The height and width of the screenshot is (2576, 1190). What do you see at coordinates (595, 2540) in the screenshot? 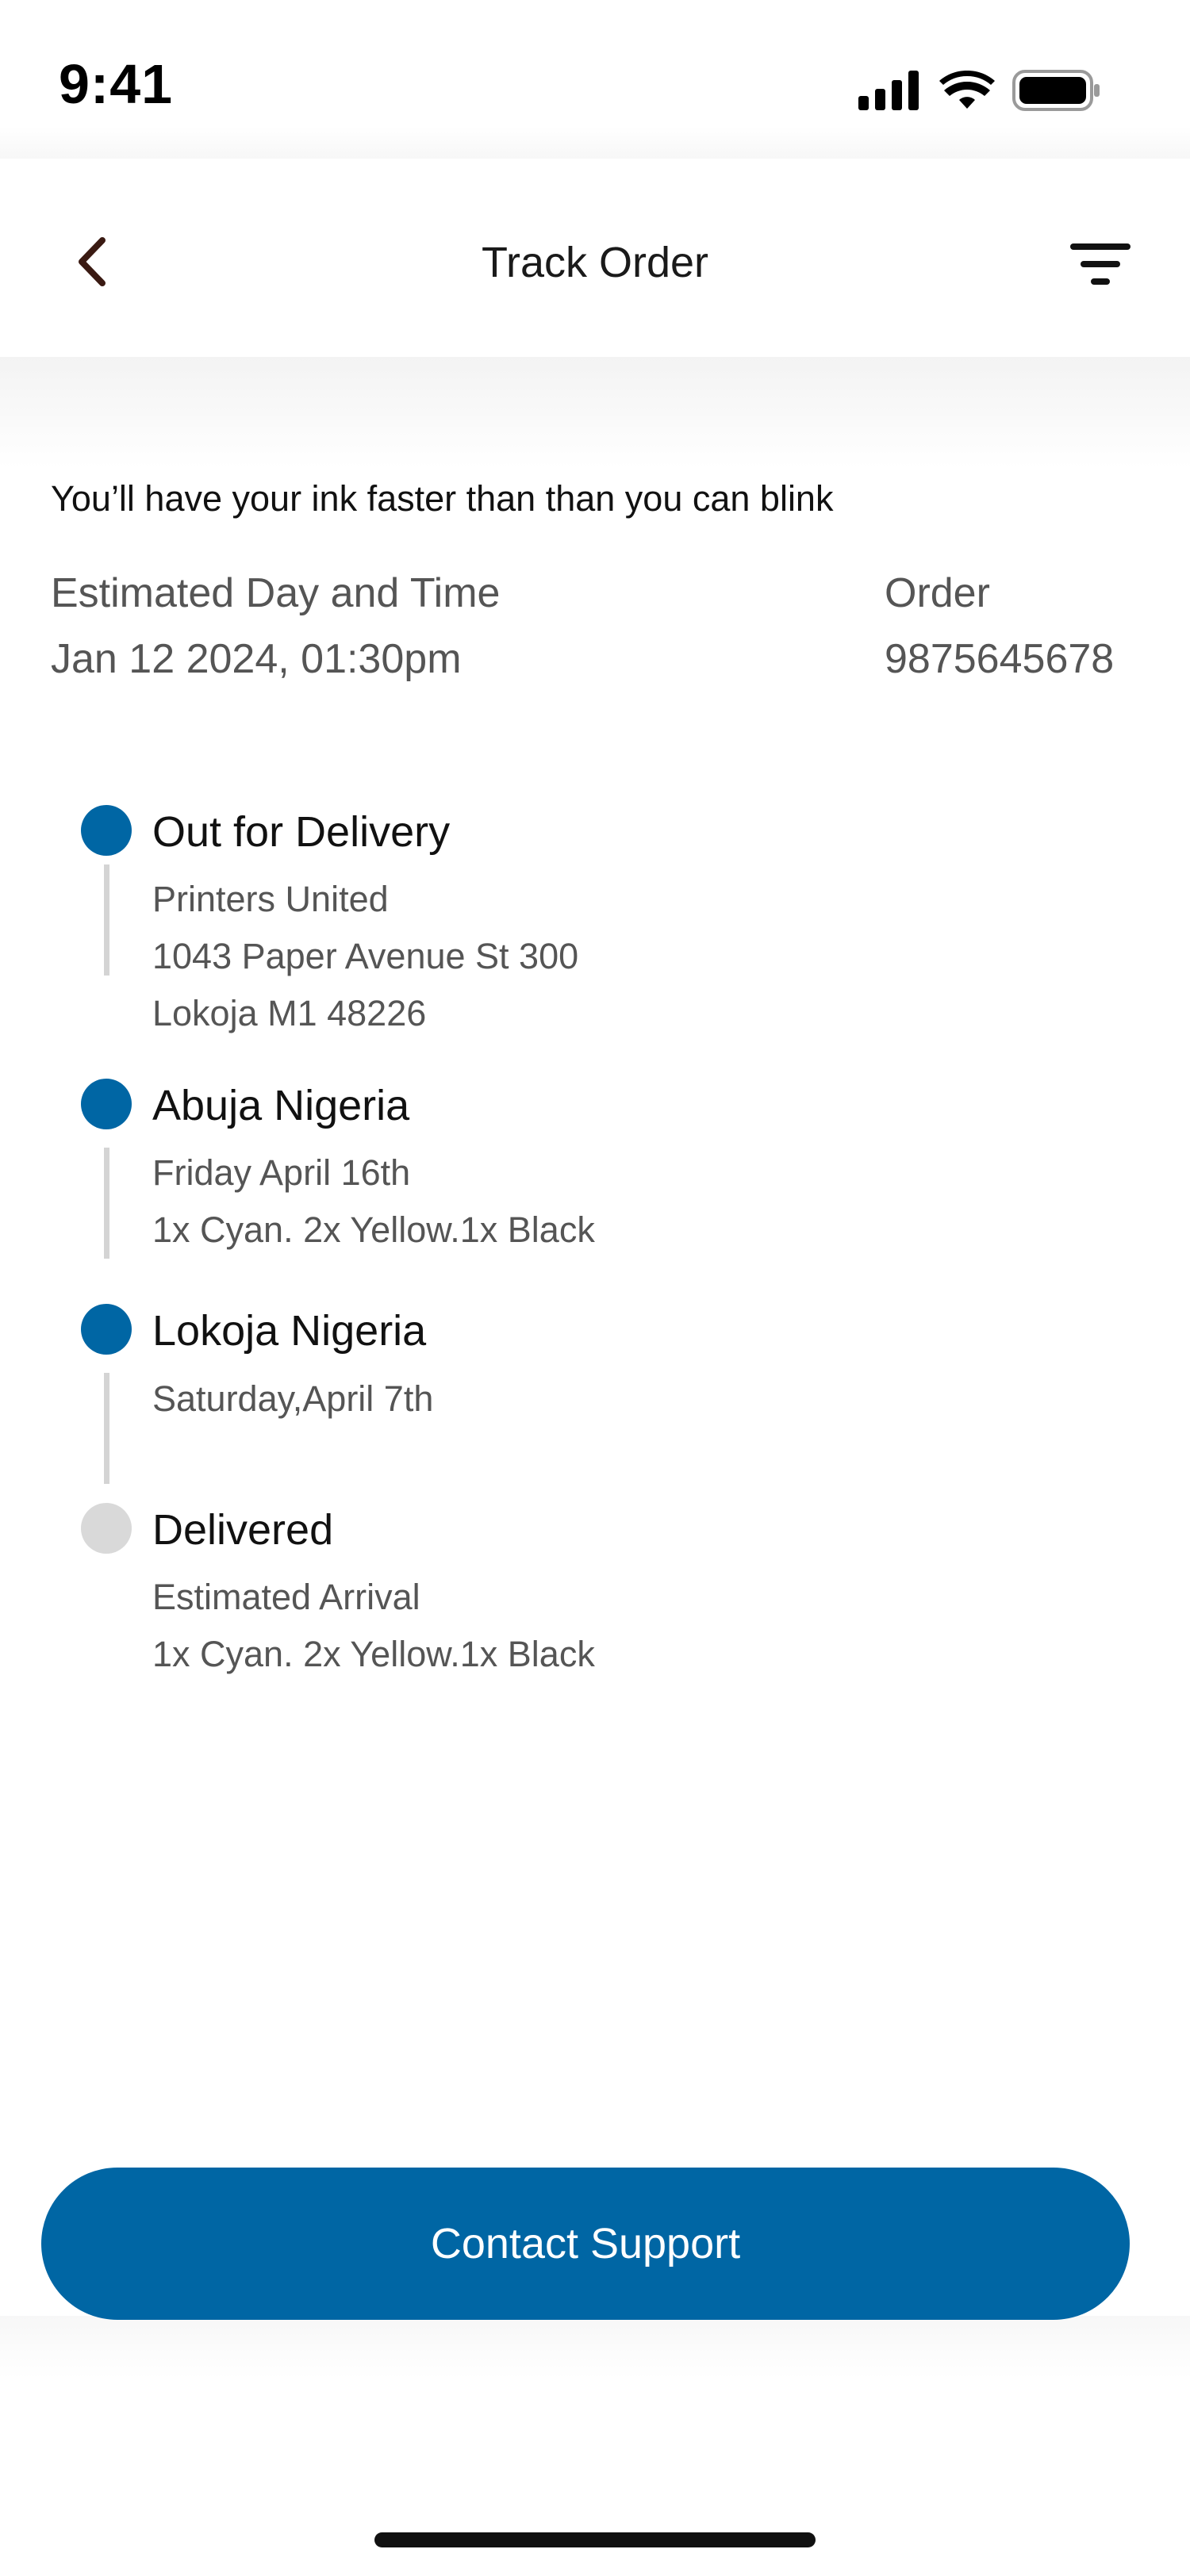
I see `home-indicator` at bounding box center [595, 2540].